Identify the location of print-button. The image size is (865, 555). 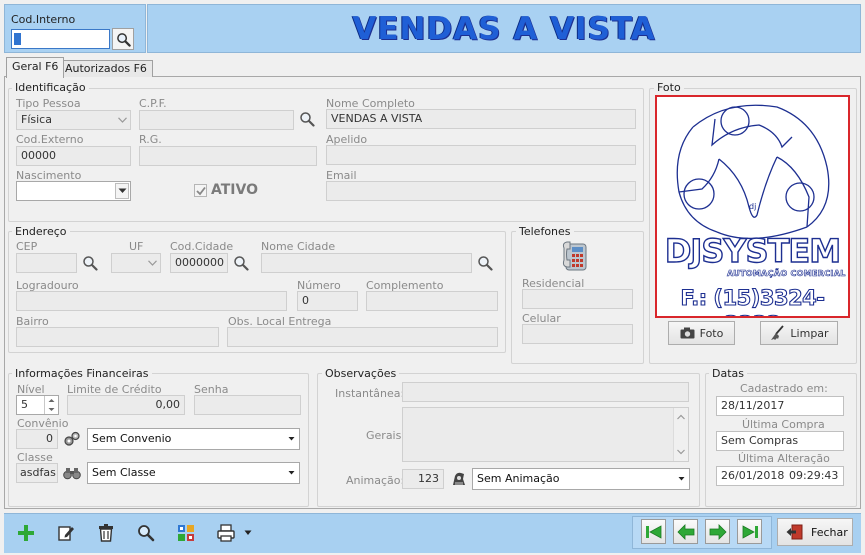
(226, 533).